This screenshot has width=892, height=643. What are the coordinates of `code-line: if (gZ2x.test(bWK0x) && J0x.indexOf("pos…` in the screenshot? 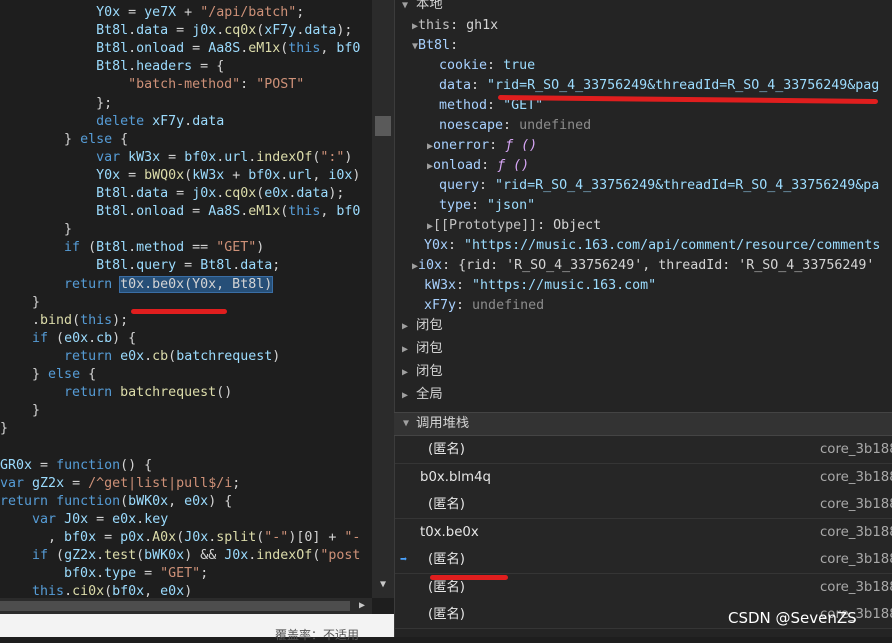 It's located at (180, 556).